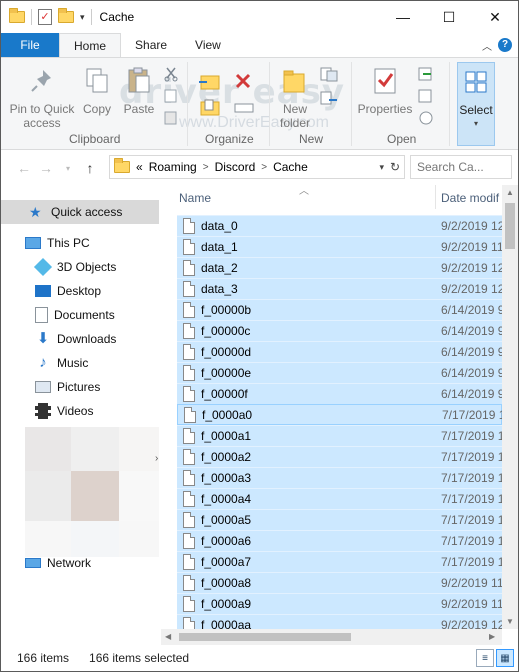  What do you see at coordinates (80, 411) in the screenshot?
I see `nav-videos: Videos` at bounding box center [80, 411].